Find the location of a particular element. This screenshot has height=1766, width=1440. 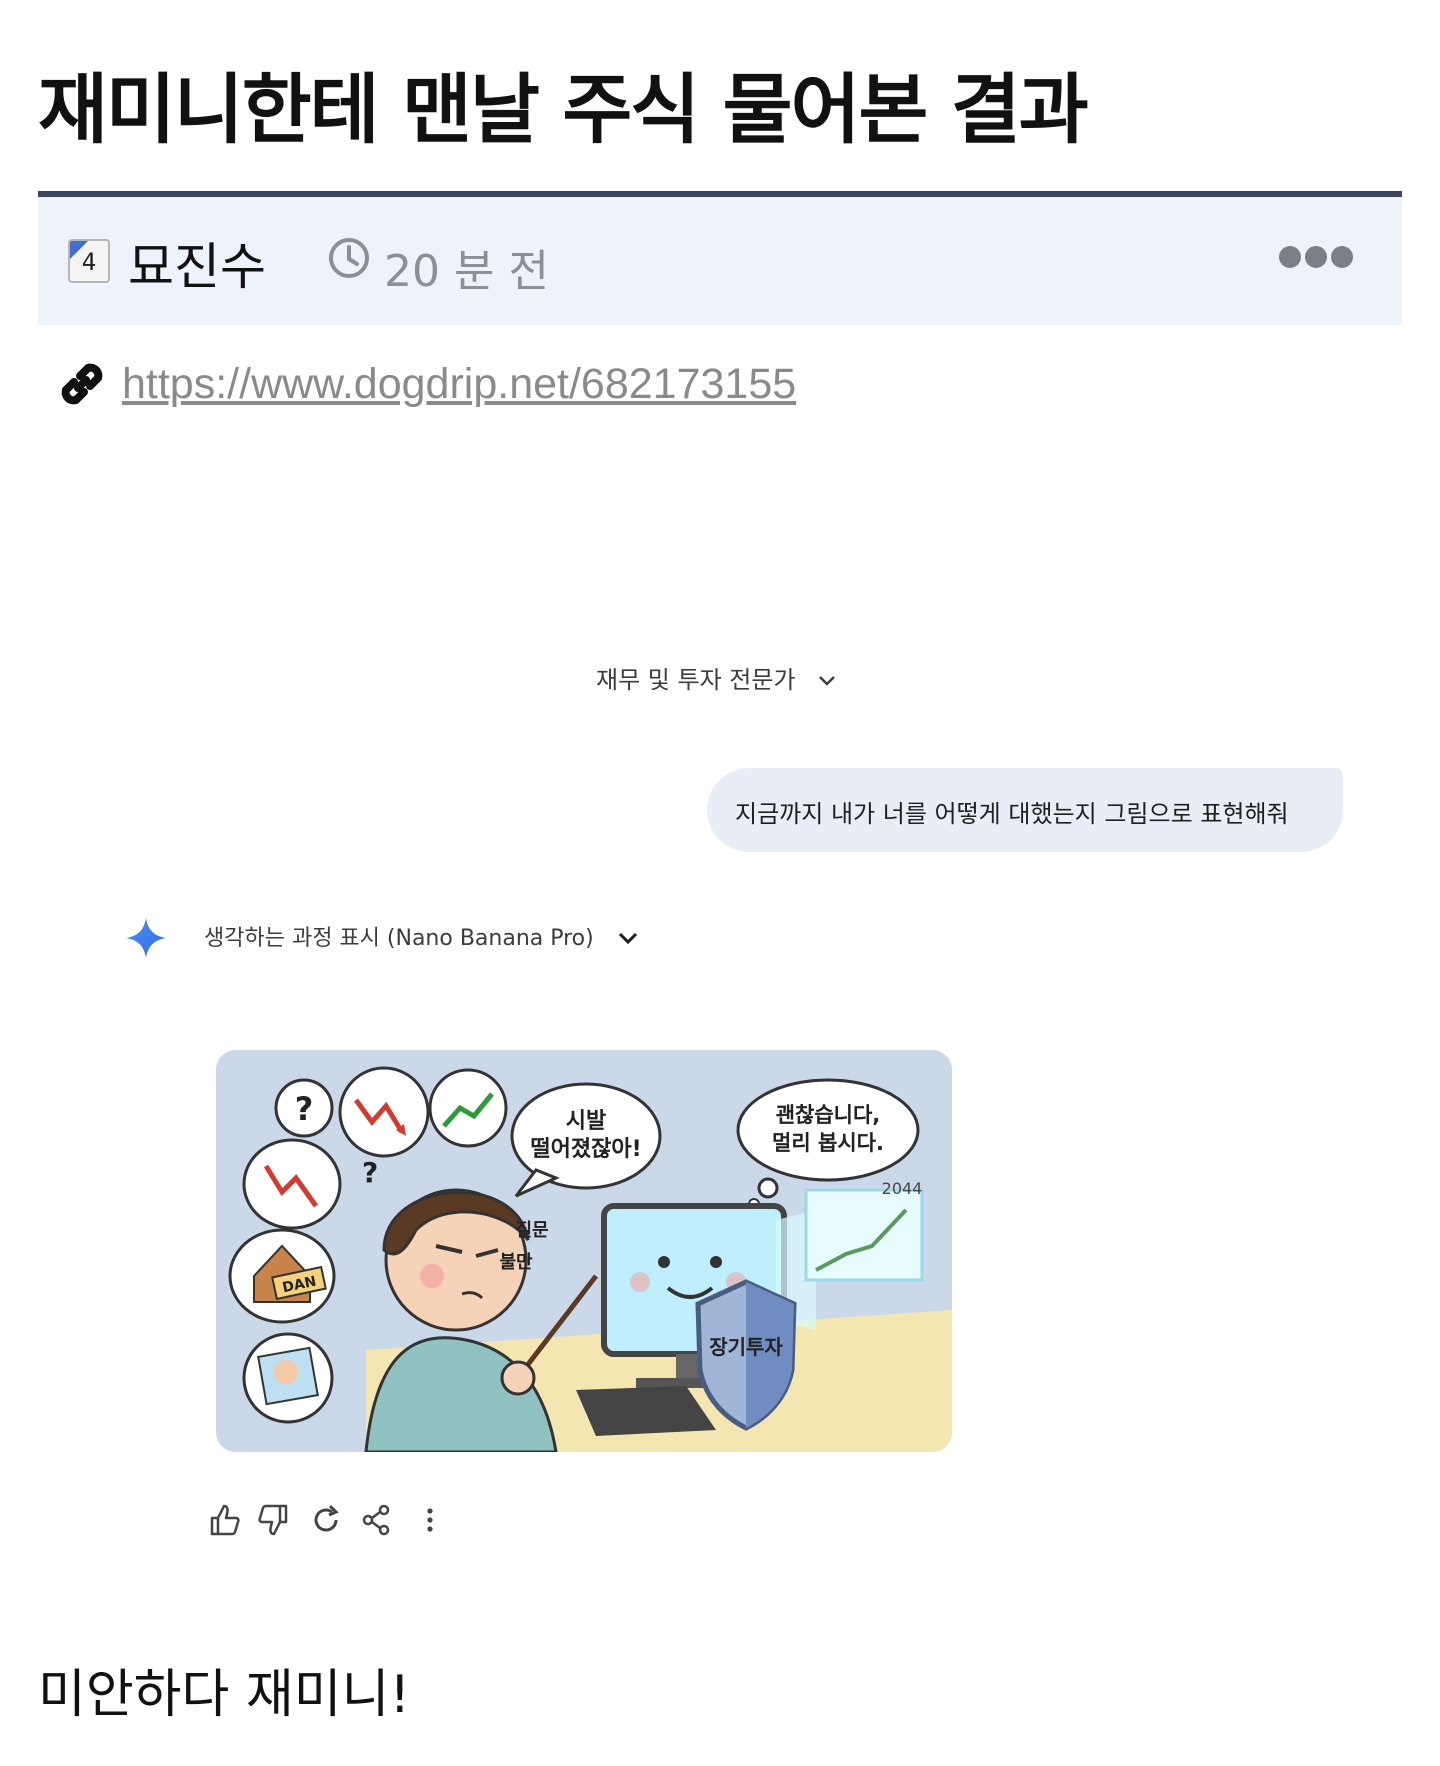

post-body-text: 미안하다 재미니! is located at coordinates (224, 1695).